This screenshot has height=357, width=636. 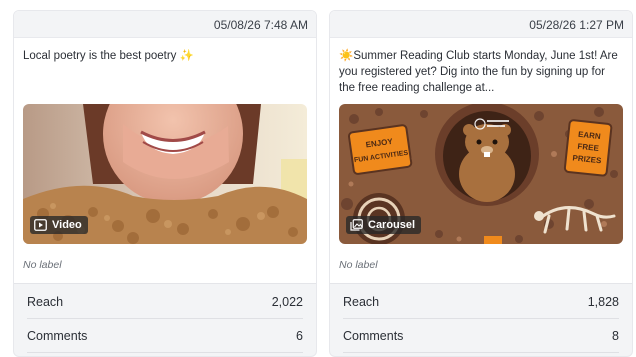 I want to click on metric-row-reach: Reach 2,022, so click(x=165, y=302).